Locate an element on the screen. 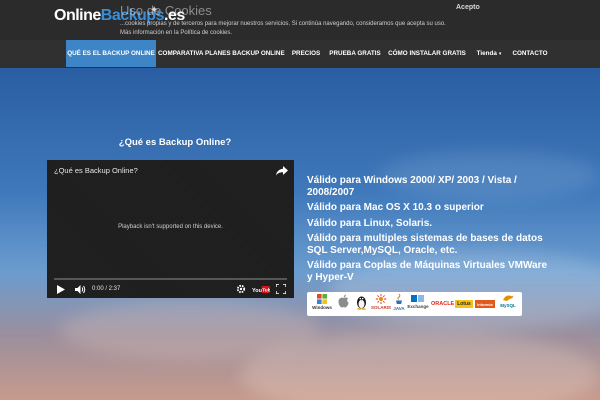 This screenshot has height=400, width=600. video-time: 0:00 / 2:37 is located at coordinates (106, 289).